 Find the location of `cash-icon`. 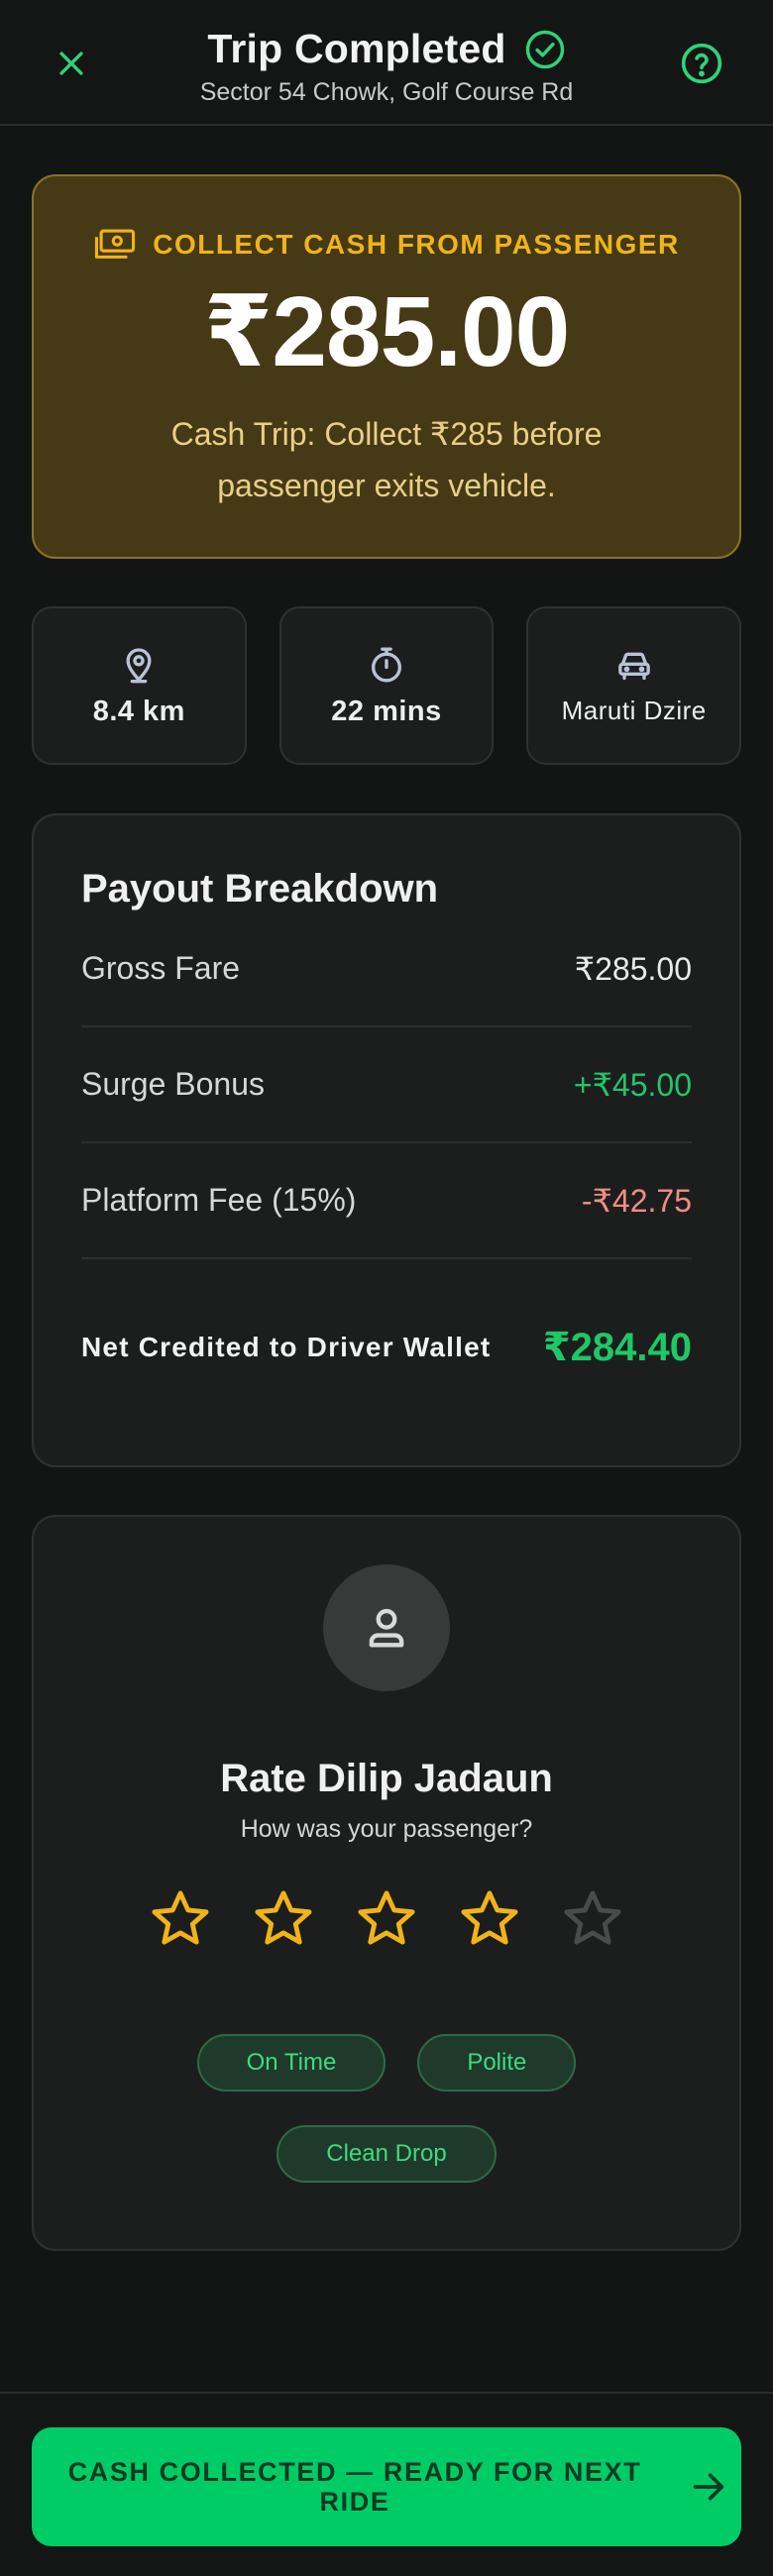

cash-icon is located at coordinates (115, 244).